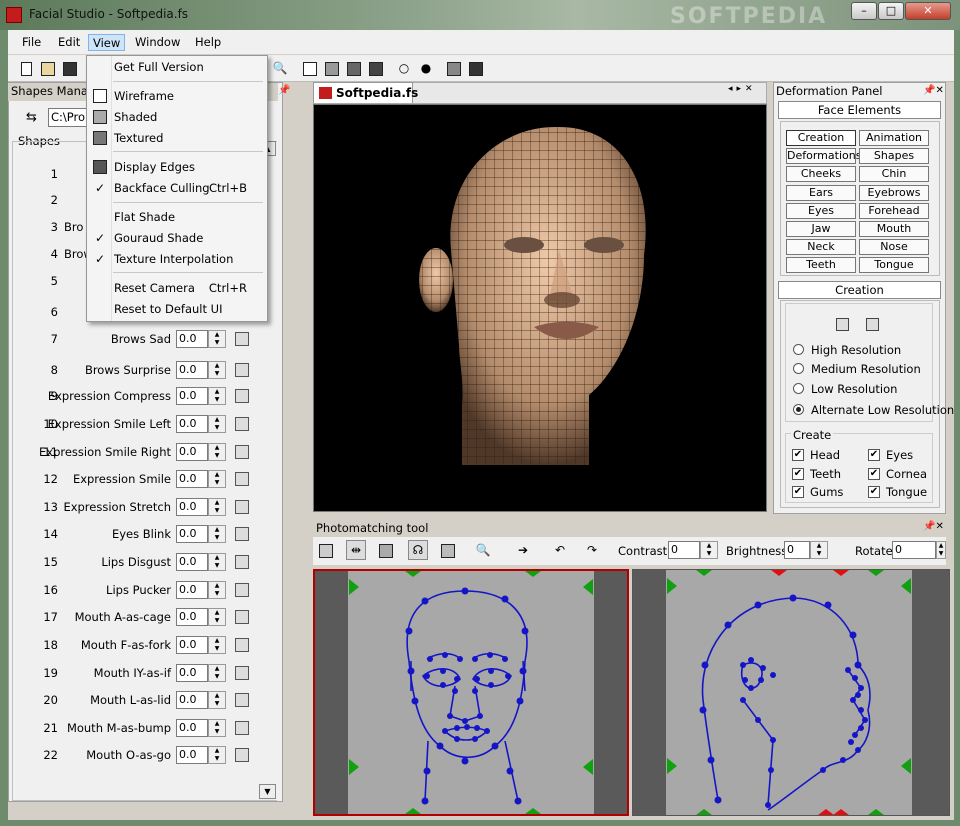 The height and width of the screenshot is (826, 960). I want to click on view-menu-item: Gouraud Shade ✓, so click(177, 238).